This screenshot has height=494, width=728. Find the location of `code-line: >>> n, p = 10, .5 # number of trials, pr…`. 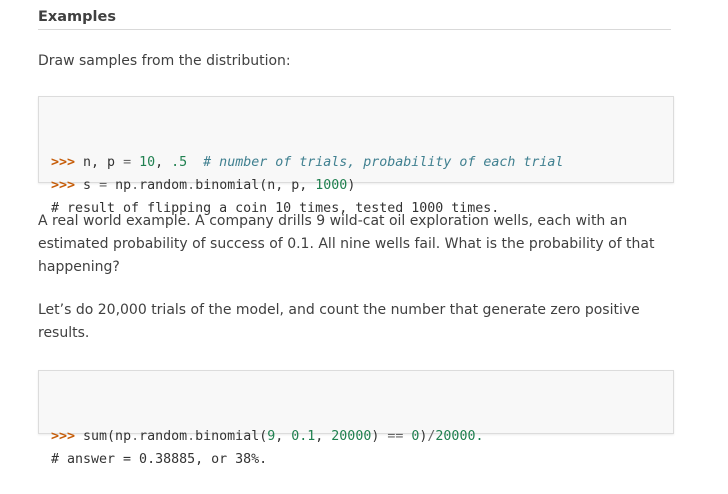

code-line: >>> n, p = 10, .5 # number of trials, pr… is located at coordinates (356, 162).